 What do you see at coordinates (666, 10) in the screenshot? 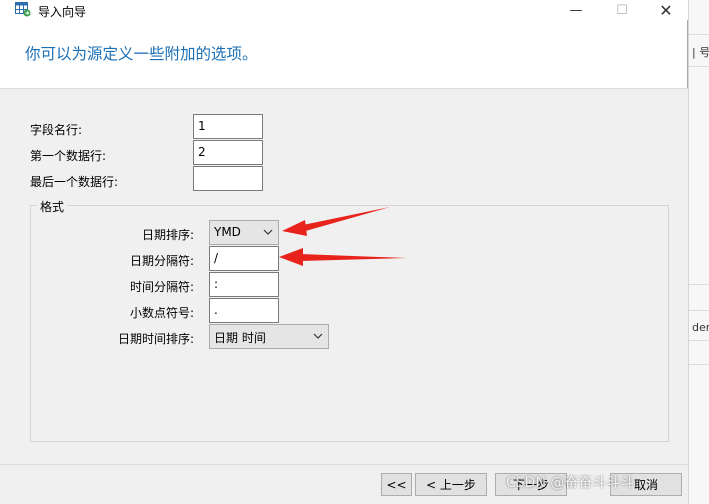
I see `close-button: ✕` at bounding box center [666, 10].